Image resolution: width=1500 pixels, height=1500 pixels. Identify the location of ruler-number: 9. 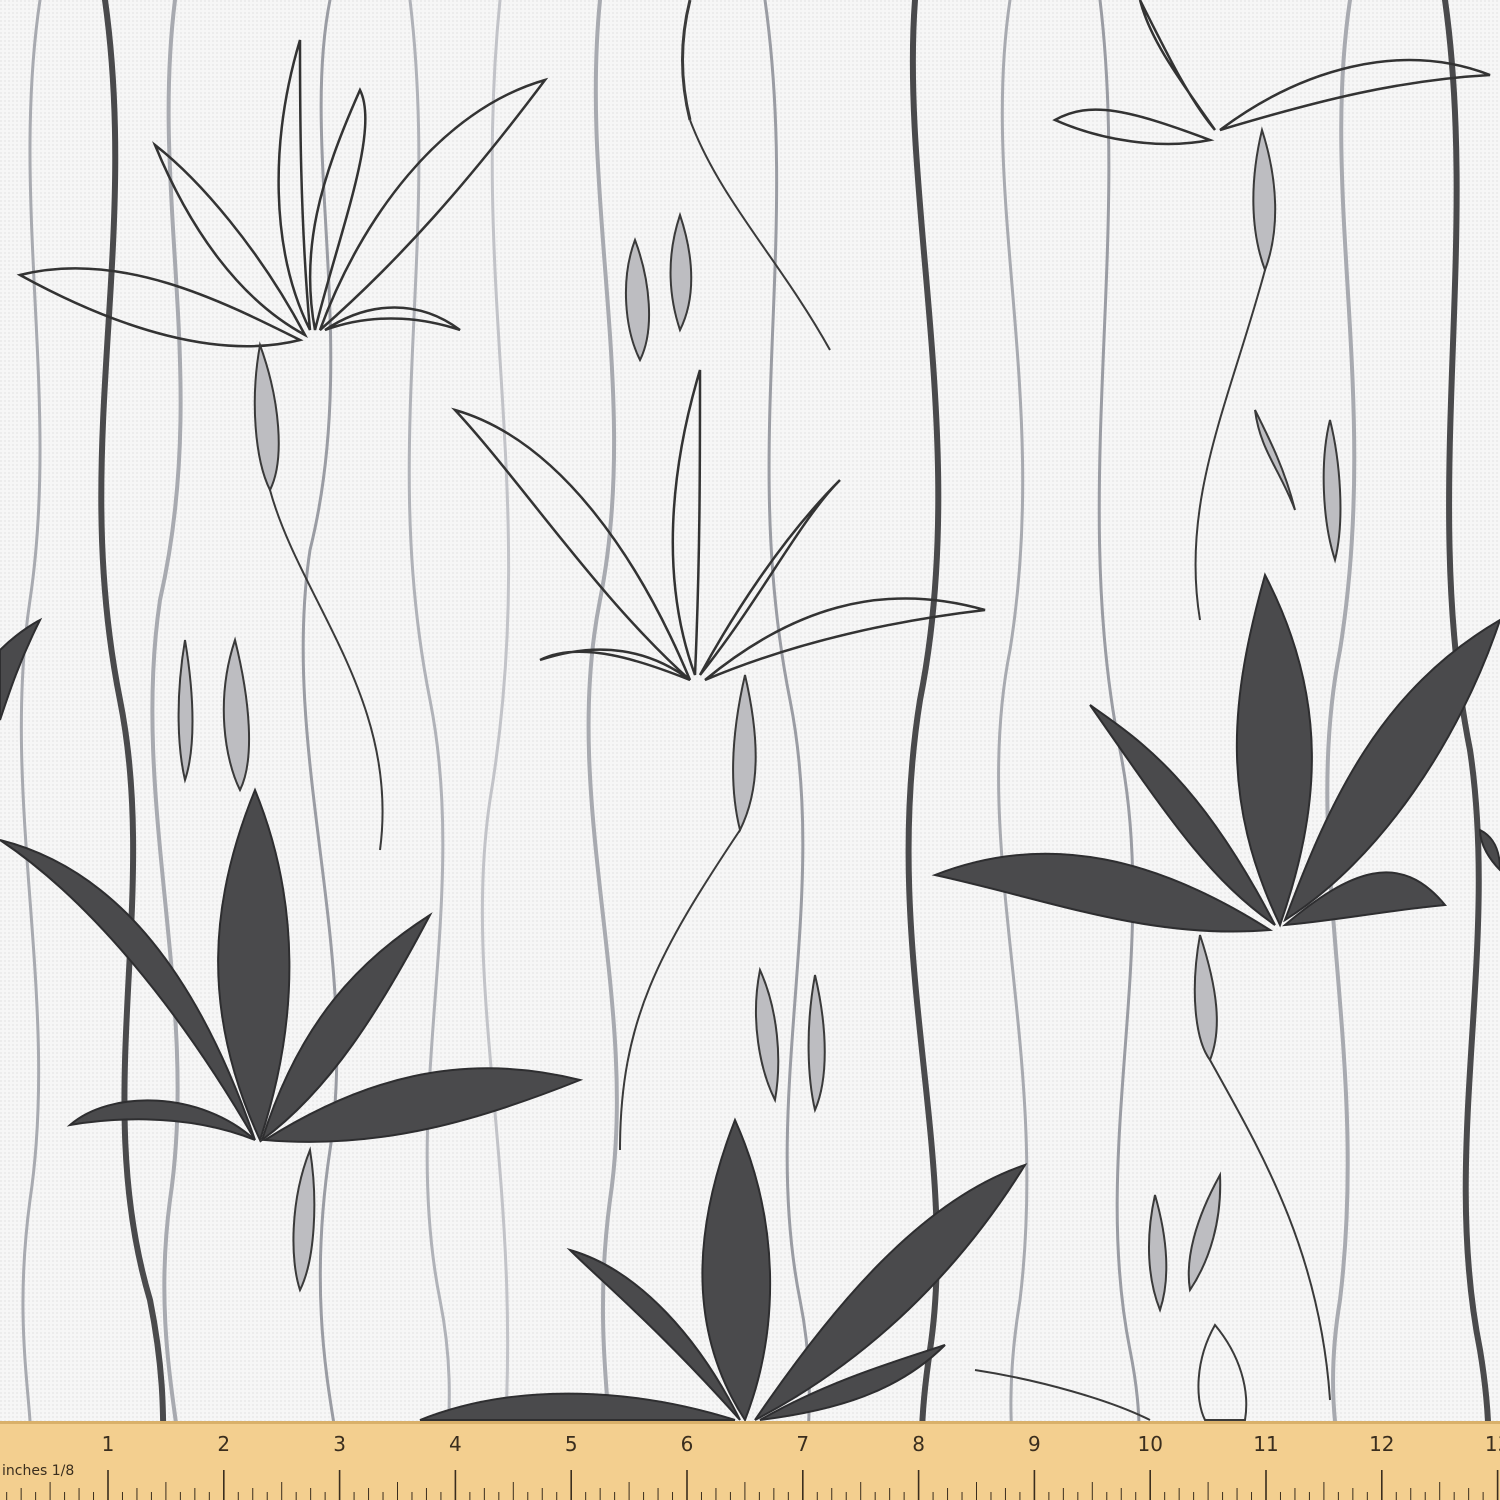
(1034, 1444).